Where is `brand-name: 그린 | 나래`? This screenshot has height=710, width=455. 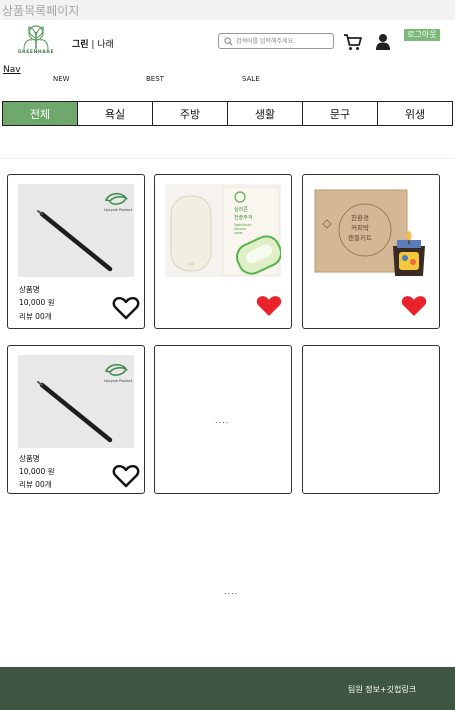 brand-name: 그린 | 나래 is located at coordinates (93, 43).